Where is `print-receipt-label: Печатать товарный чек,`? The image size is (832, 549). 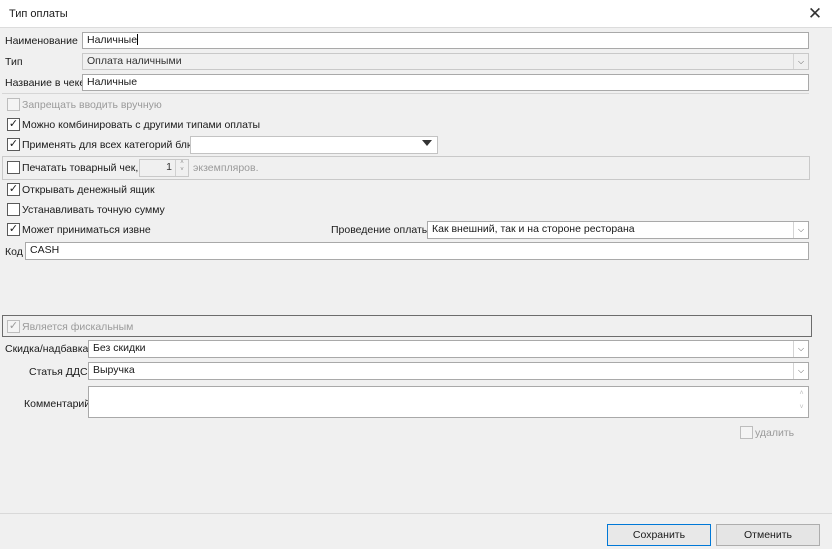 print-receipt-label: Печатать товарный чек, is located at coordinates (80, 168).